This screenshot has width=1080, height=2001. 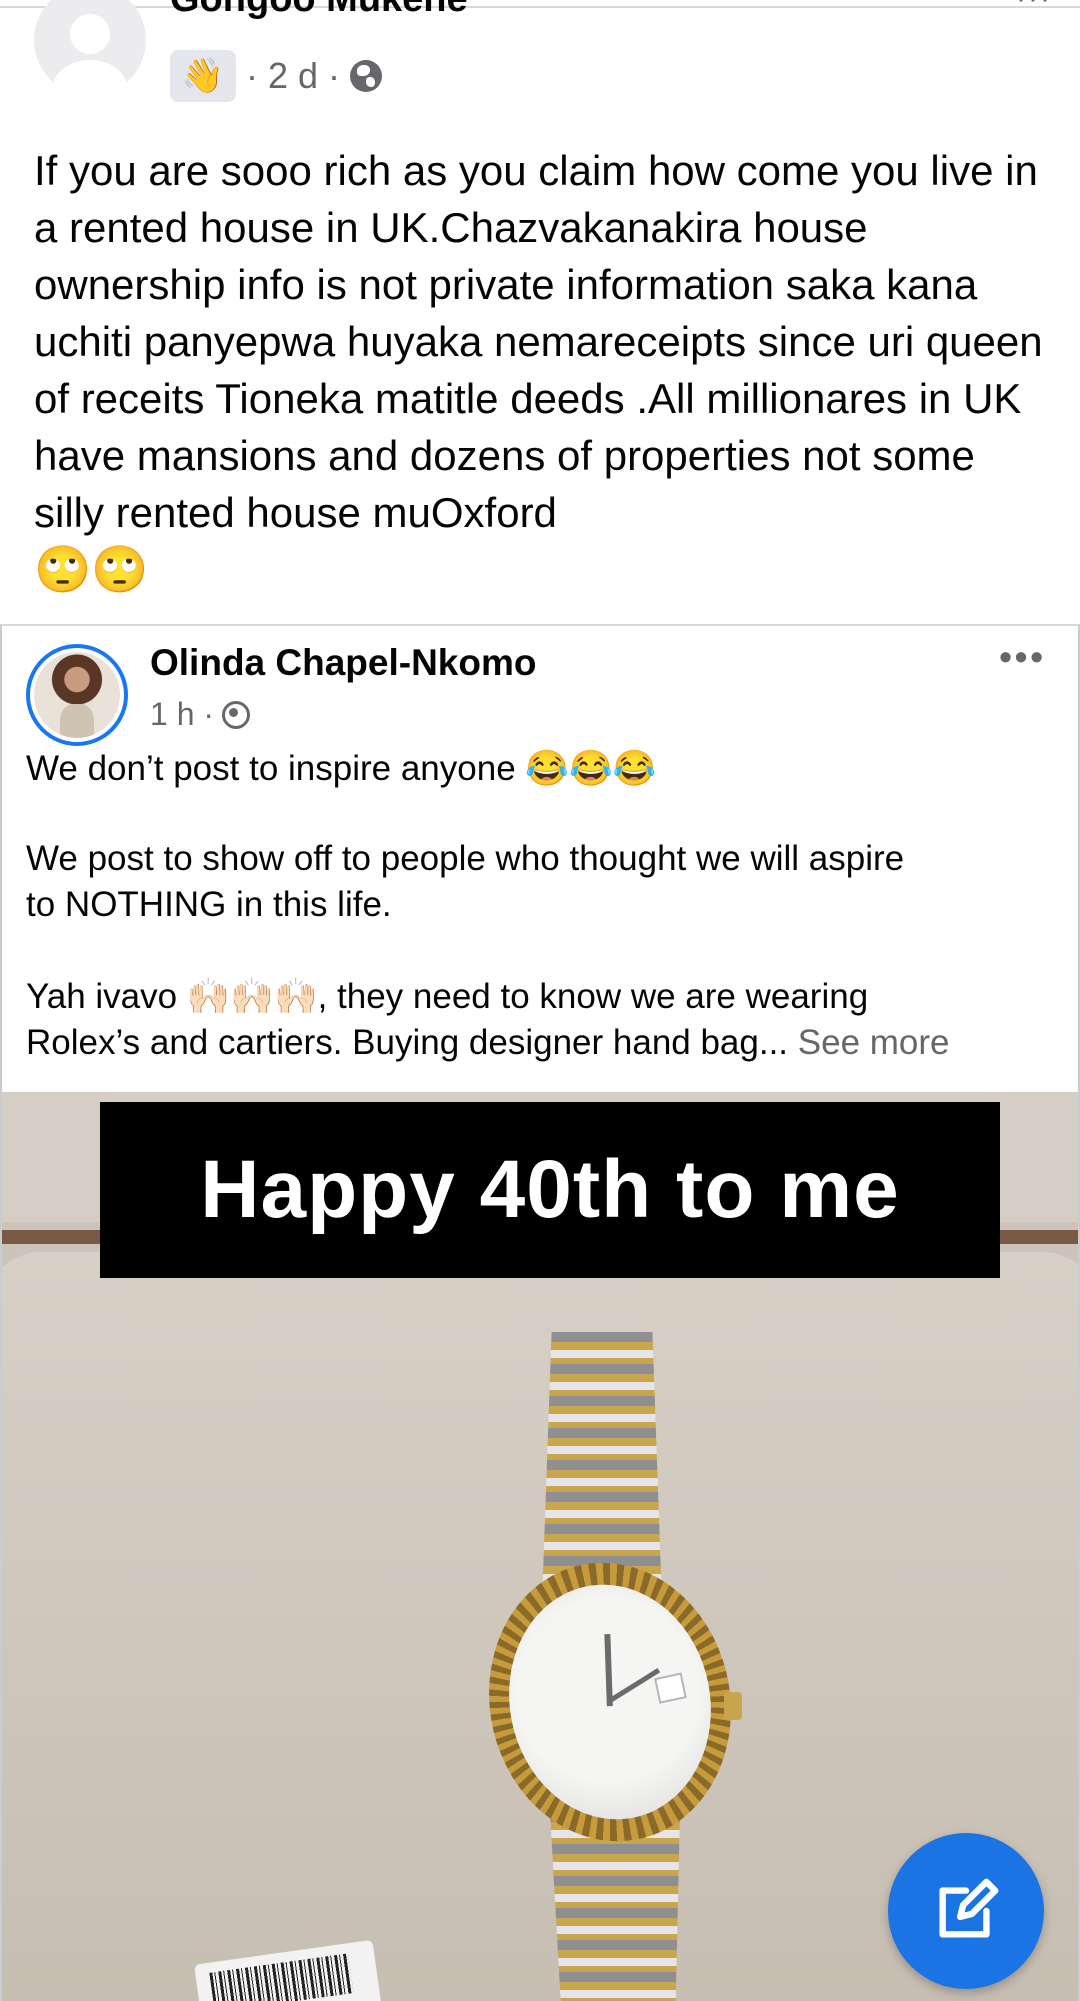 I want to click on shared-author-avatar, so click(x=77, y=695).